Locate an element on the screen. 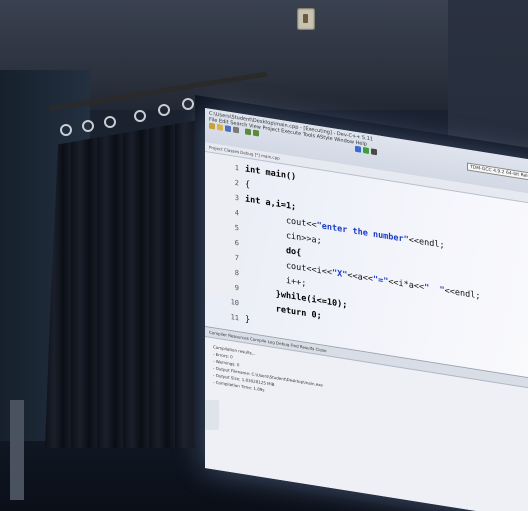 The image size is (528, 511). wall-socket is located at coordinates (306, 19).